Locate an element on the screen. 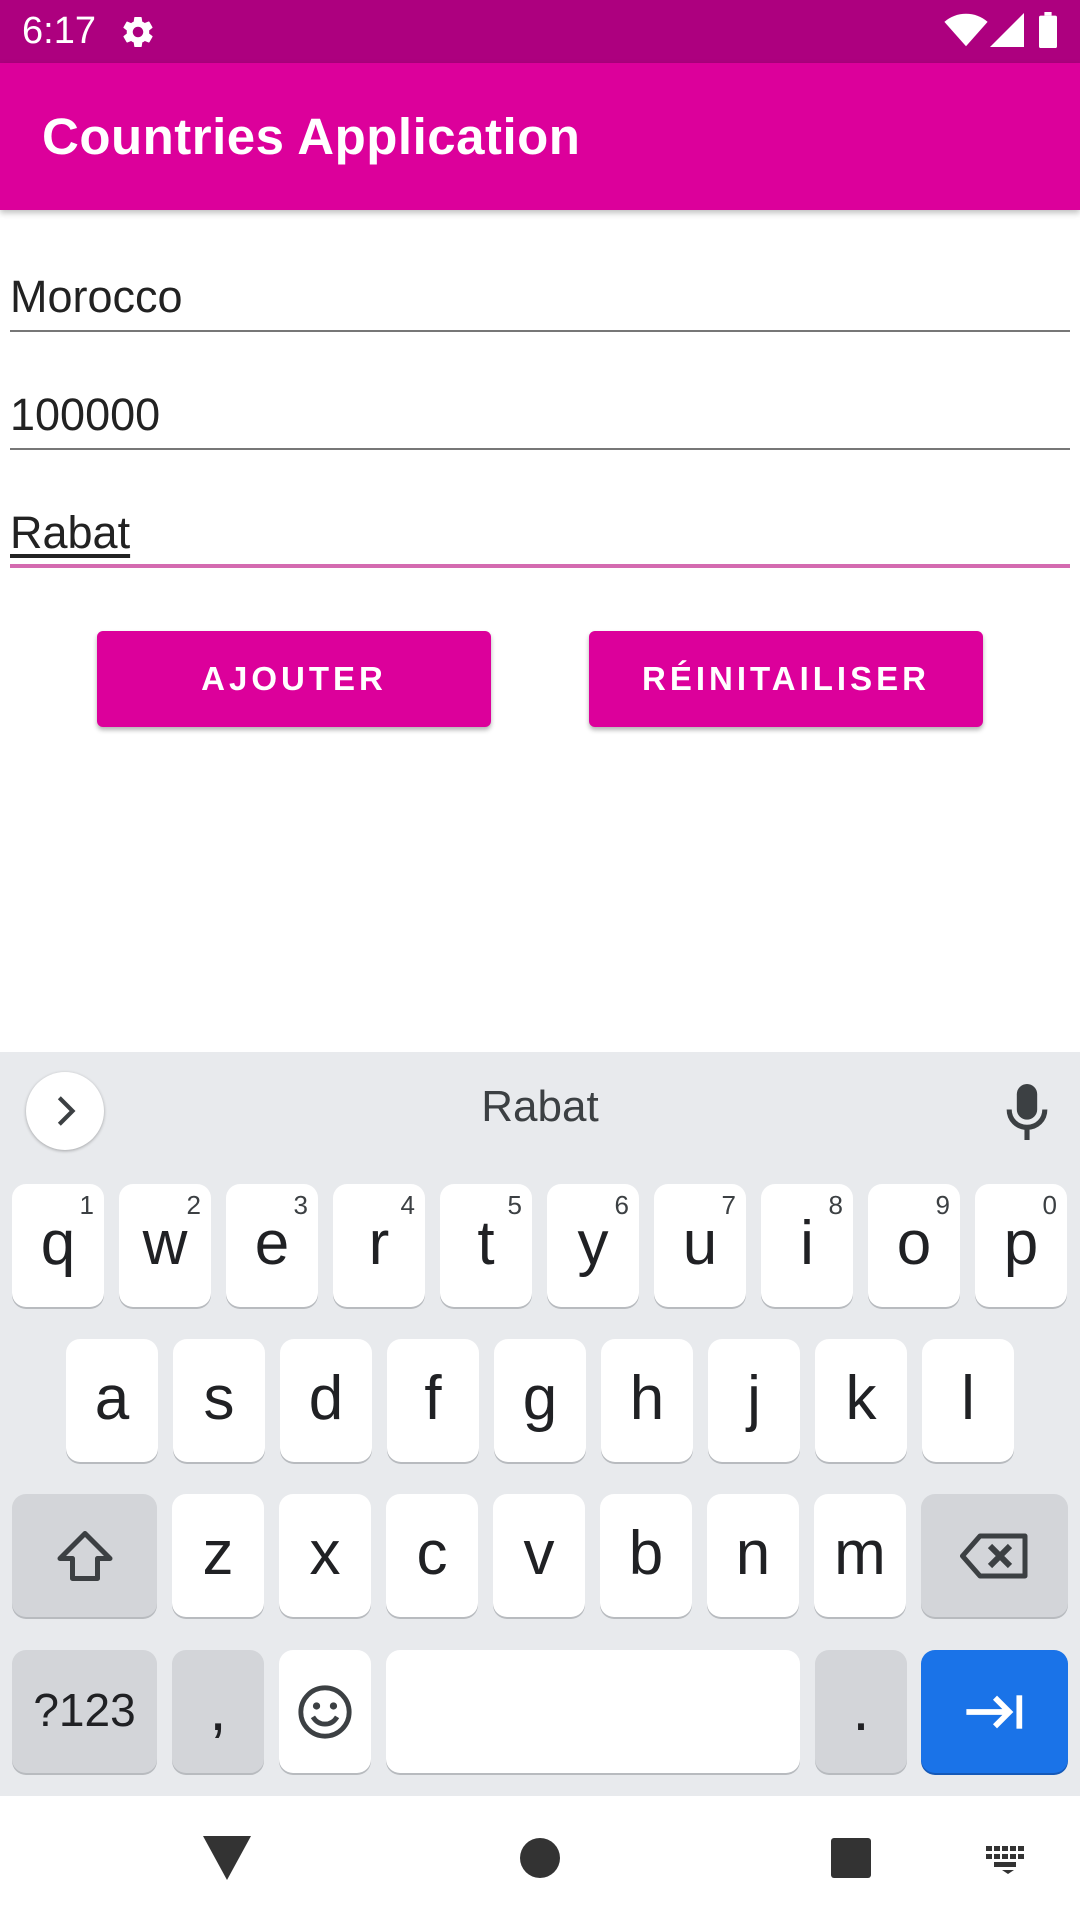  key-label: c is located at coordinates (432, 1553).